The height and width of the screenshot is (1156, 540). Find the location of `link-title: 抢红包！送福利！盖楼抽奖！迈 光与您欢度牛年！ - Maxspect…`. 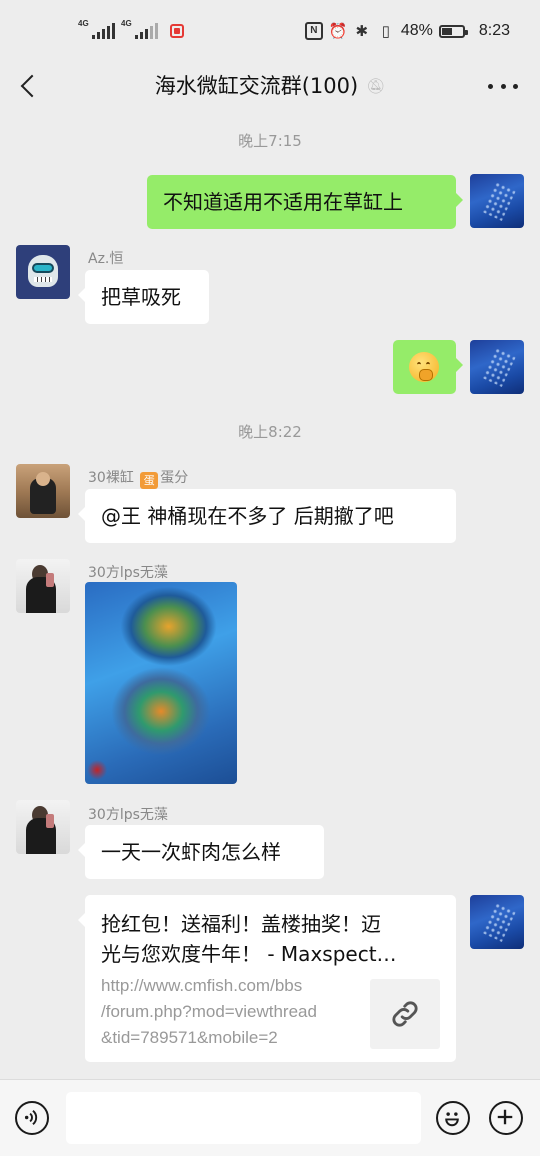

link-title: 抢红包！送福利！盖楼抽奖！迈 光与您欢度牛年！ - Maxspect… is located at coordinates (249, 939).